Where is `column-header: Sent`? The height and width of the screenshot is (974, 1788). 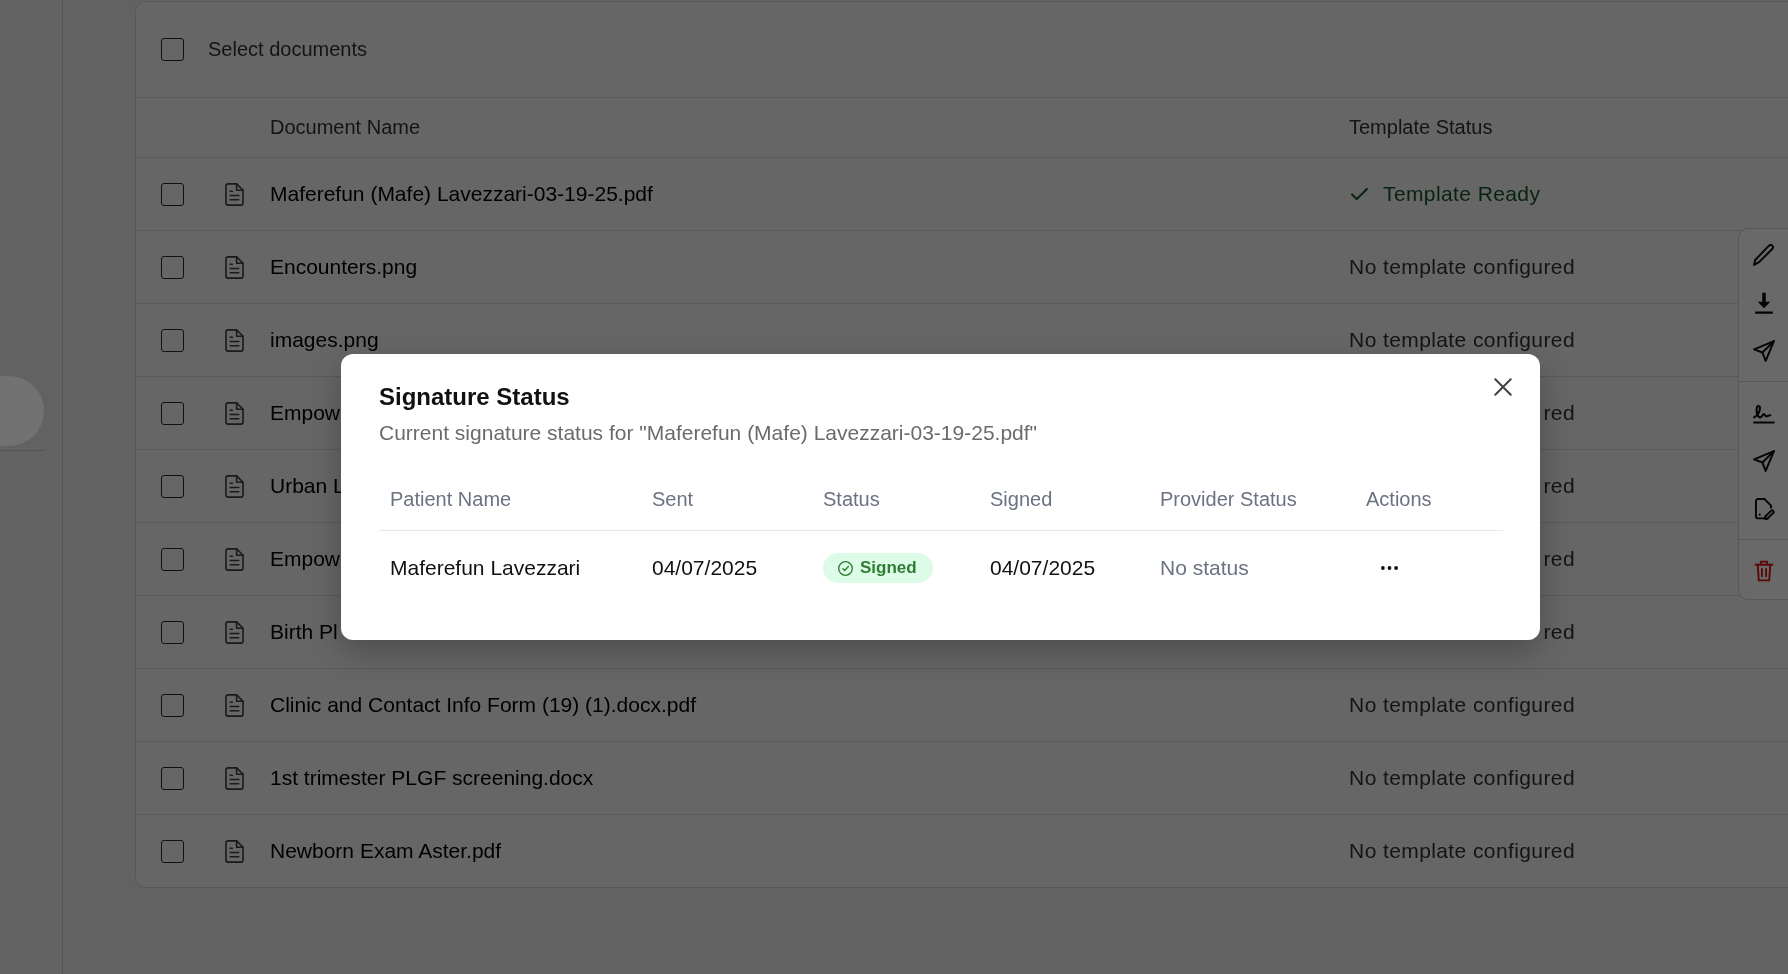 column-header: Sent is located at coordinates (673, 499).